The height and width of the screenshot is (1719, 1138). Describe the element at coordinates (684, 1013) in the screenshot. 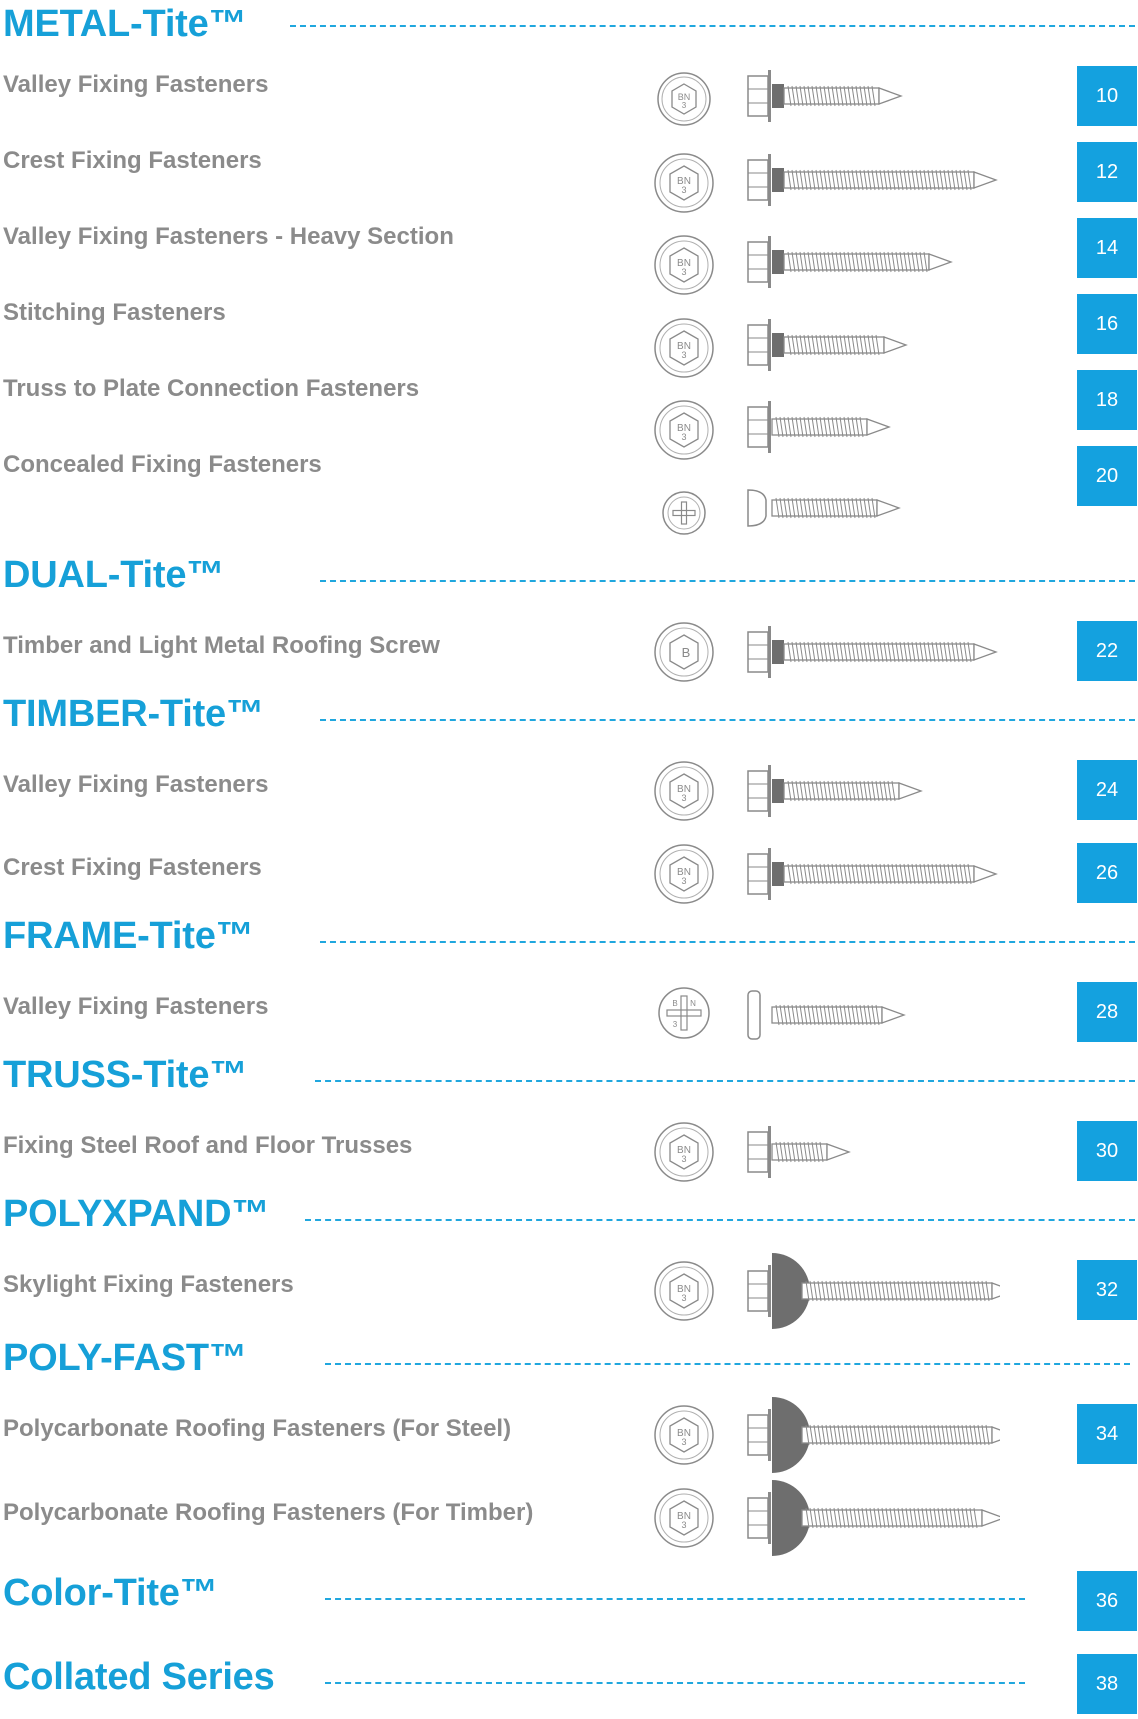

I see `phillips-bn3-icon: B N 3` at that location.